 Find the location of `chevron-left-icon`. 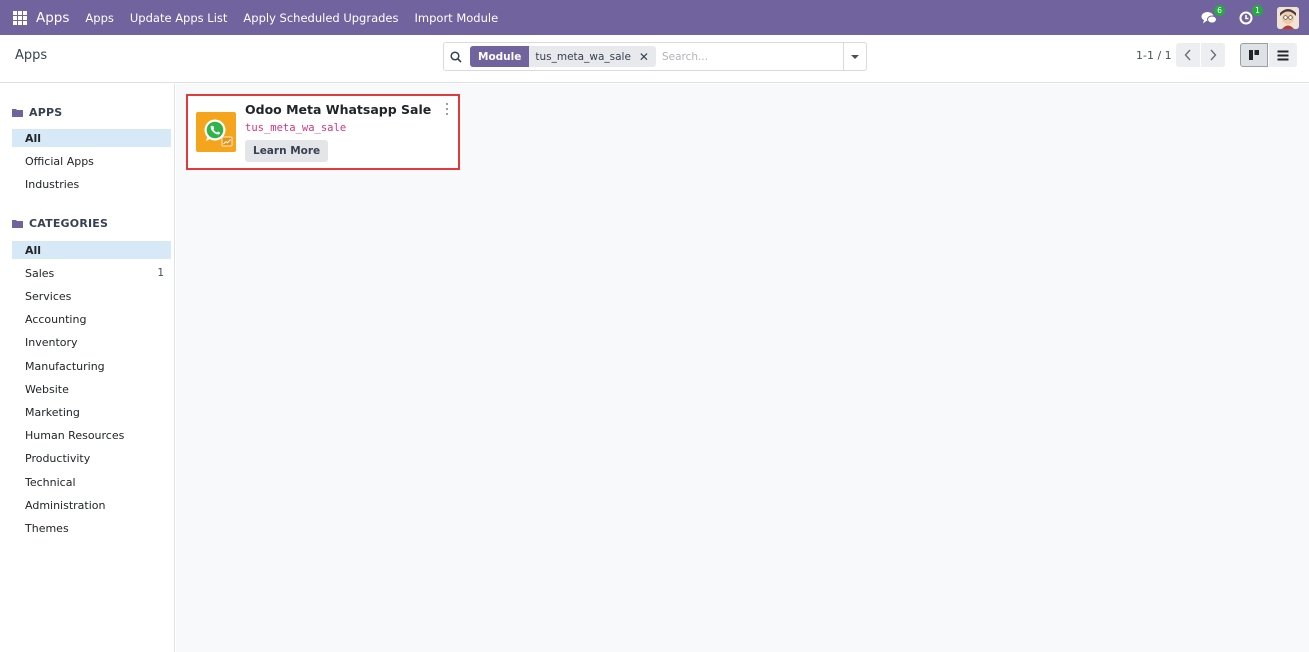

chevron-left-icon is located at coordinates (1187, 55).